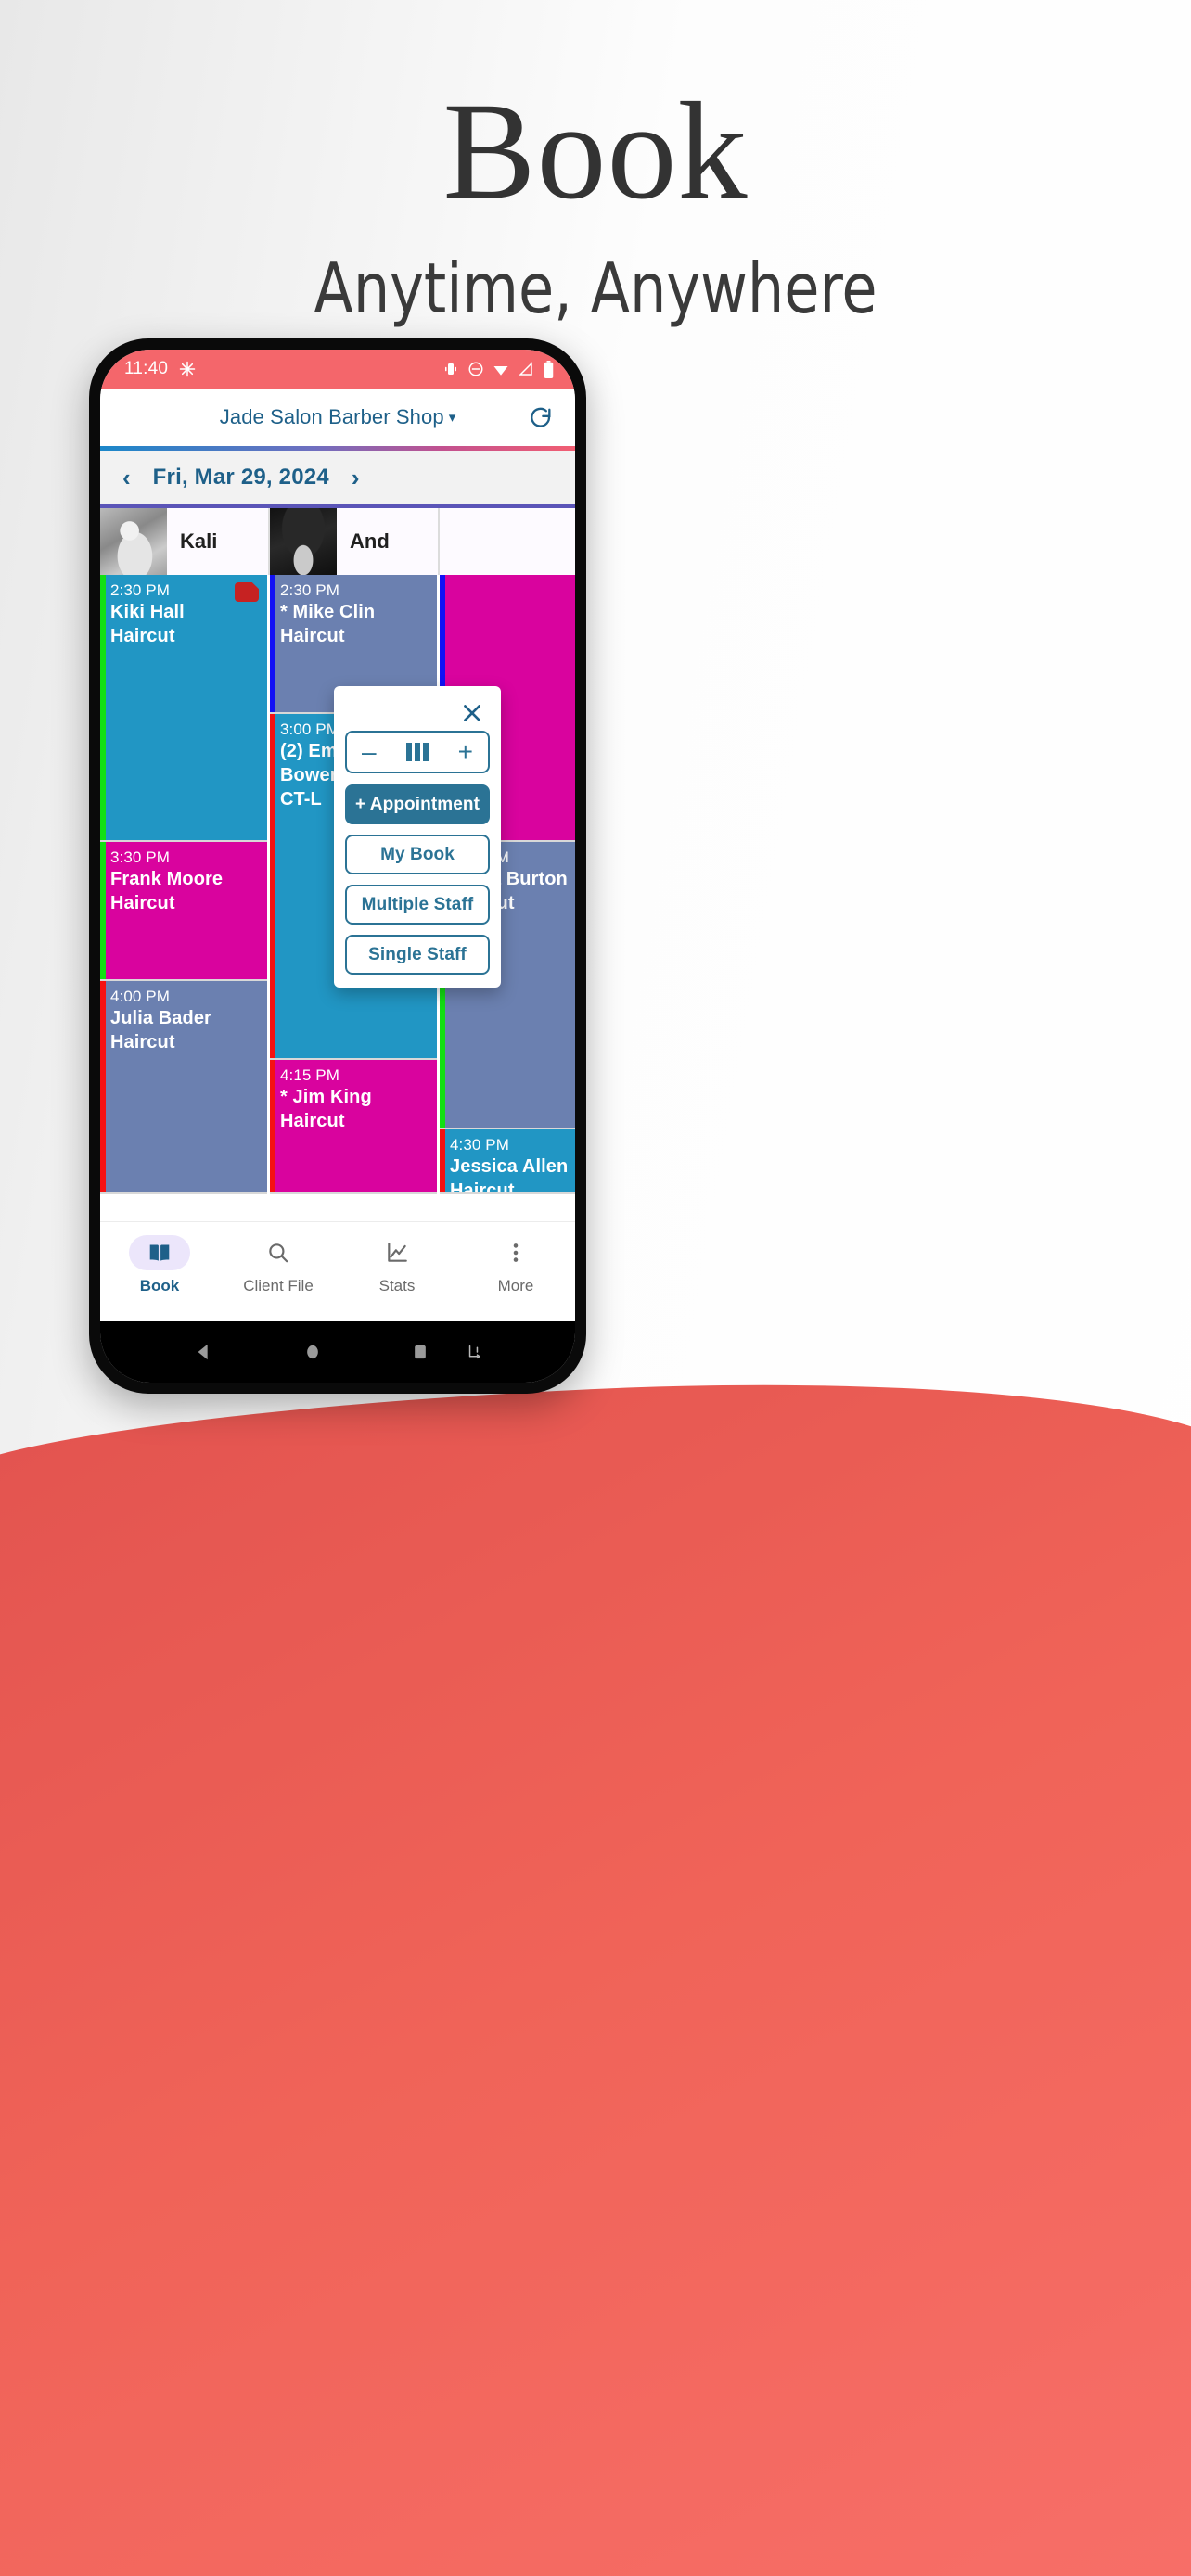 The image size is (1191, 2576). What do you see at coordinates (310, 590) in the screenshot?
I see `appointment-time: 2:30 PM` at bounding box center [310, 590].